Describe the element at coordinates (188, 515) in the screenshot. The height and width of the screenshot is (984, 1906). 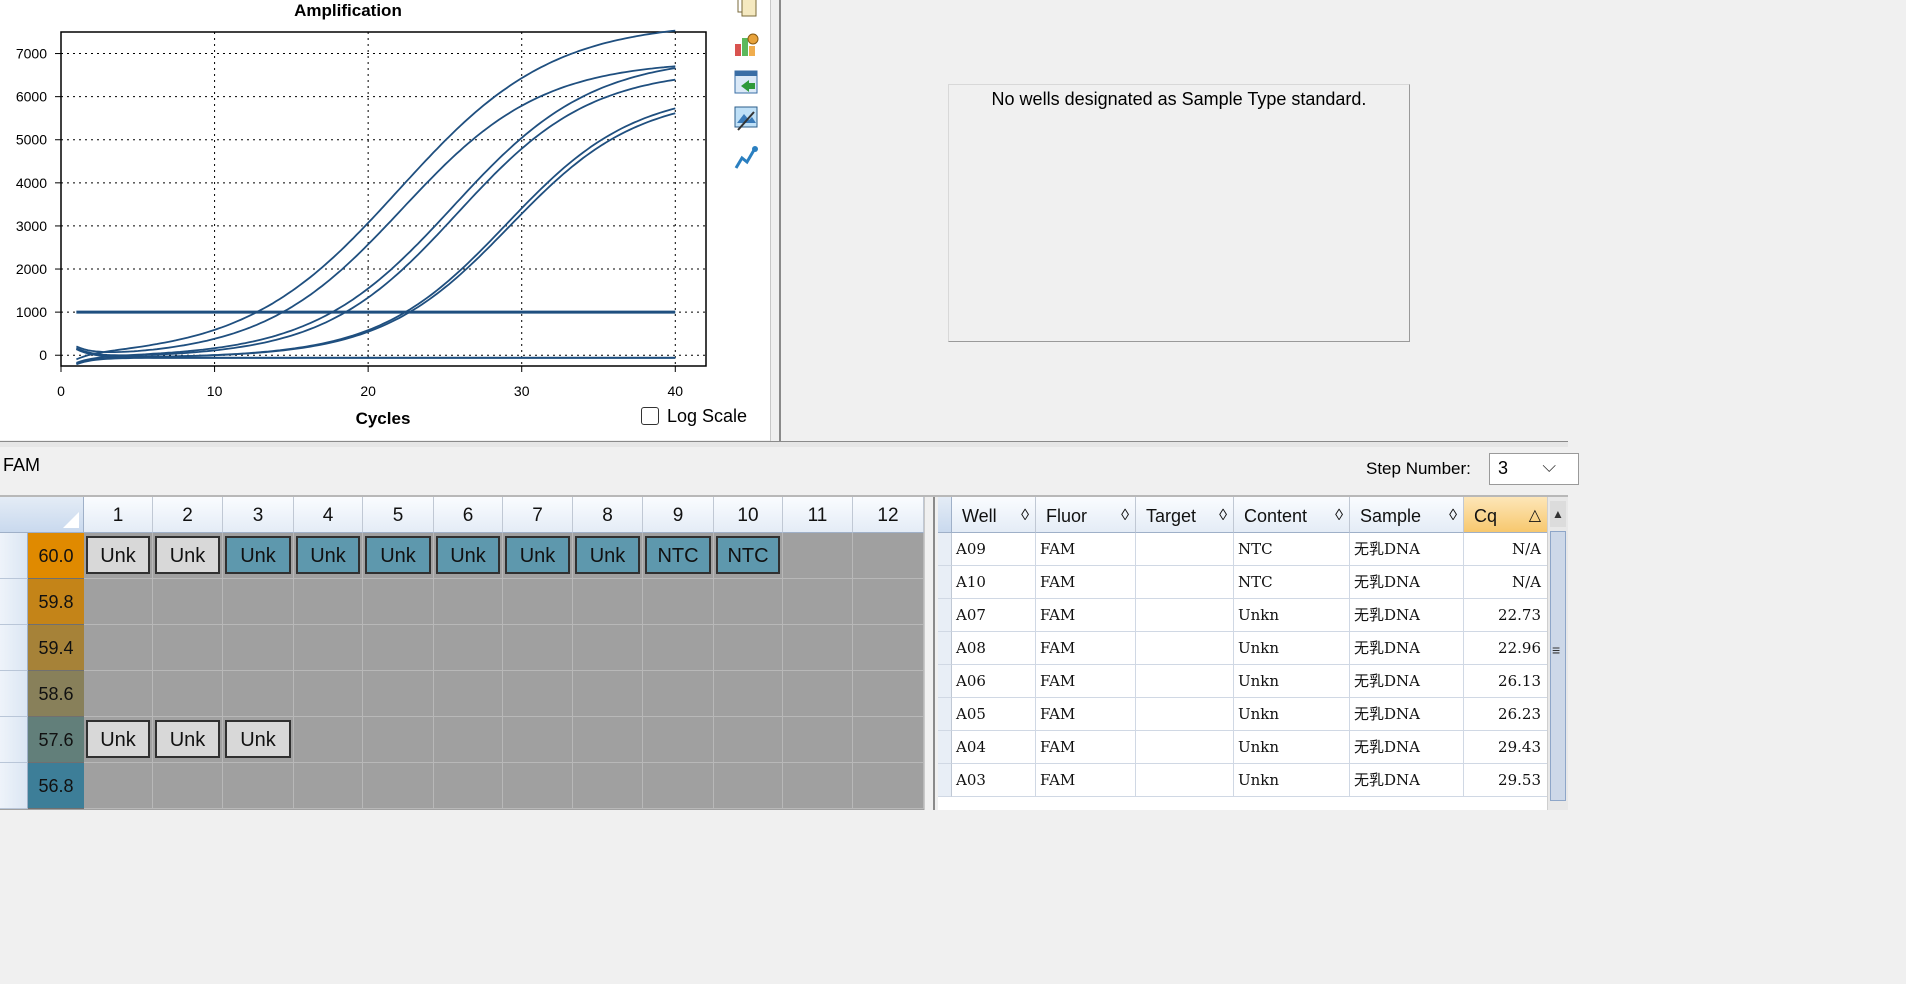
I see `plate-column-header: 2` at that location.